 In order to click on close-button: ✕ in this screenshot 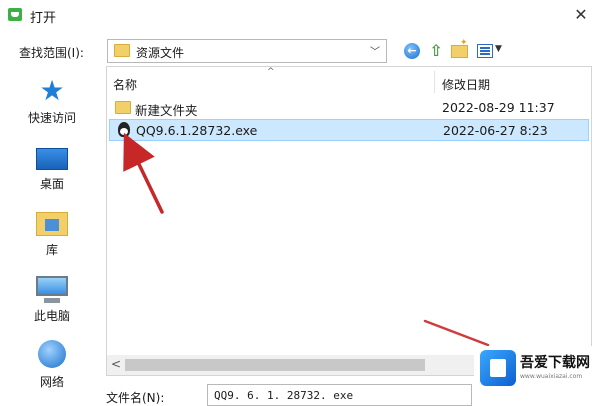, I will do `click(581, 15)`.